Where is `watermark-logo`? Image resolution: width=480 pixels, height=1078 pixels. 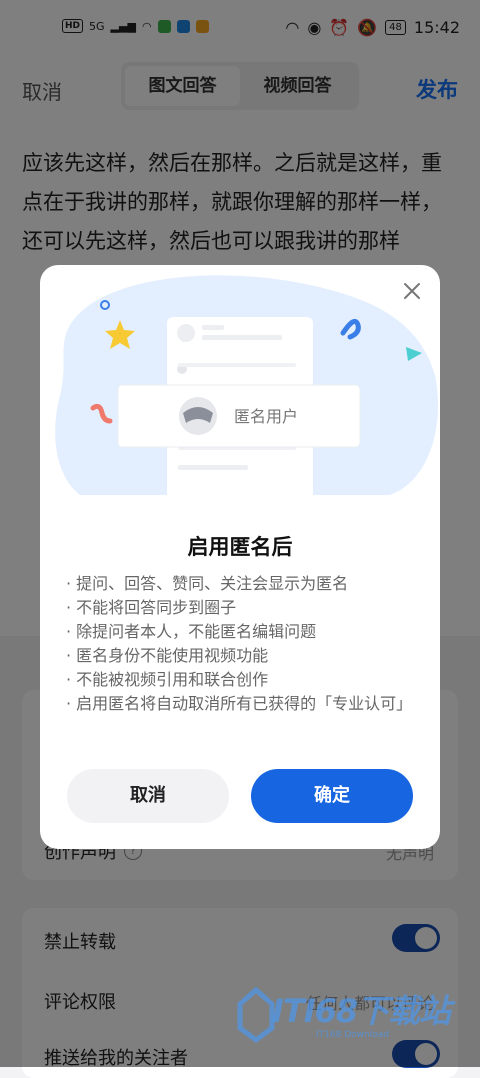
watermark-logo is located at coordinates (256, 1015).